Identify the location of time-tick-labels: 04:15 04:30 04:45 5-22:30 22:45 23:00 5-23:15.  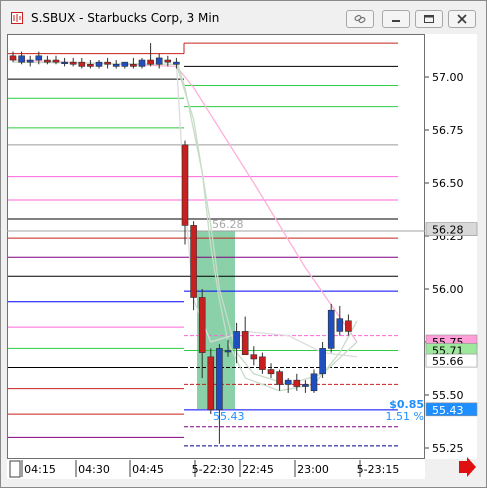
(210, 468).